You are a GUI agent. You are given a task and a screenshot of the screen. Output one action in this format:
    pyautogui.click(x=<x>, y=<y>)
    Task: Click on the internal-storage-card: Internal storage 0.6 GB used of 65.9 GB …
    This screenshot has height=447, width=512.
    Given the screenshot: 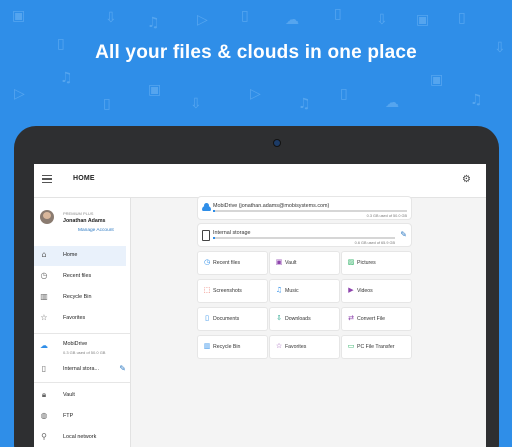 What is the action you would take?
    pyautogui.click(x=304, y=235)
    